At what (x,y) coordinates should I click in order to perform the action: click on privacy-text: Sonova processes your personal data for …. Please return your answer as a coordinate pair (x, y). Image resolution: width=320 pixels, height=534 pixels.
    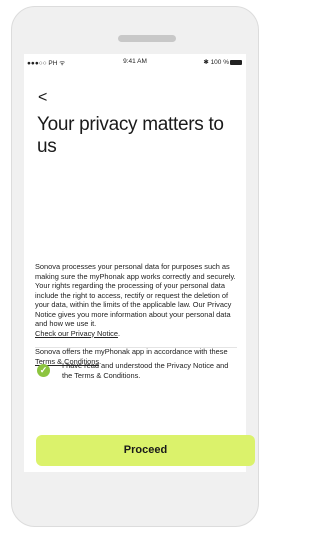
    Looking at the image, I should click on (138, 318).